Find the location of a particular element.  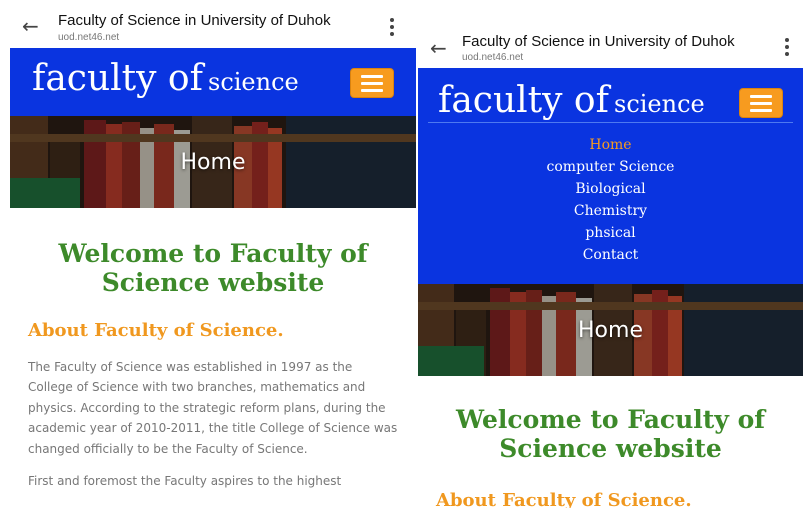

site-header: faculty of science is located at coordinates (213, 82).